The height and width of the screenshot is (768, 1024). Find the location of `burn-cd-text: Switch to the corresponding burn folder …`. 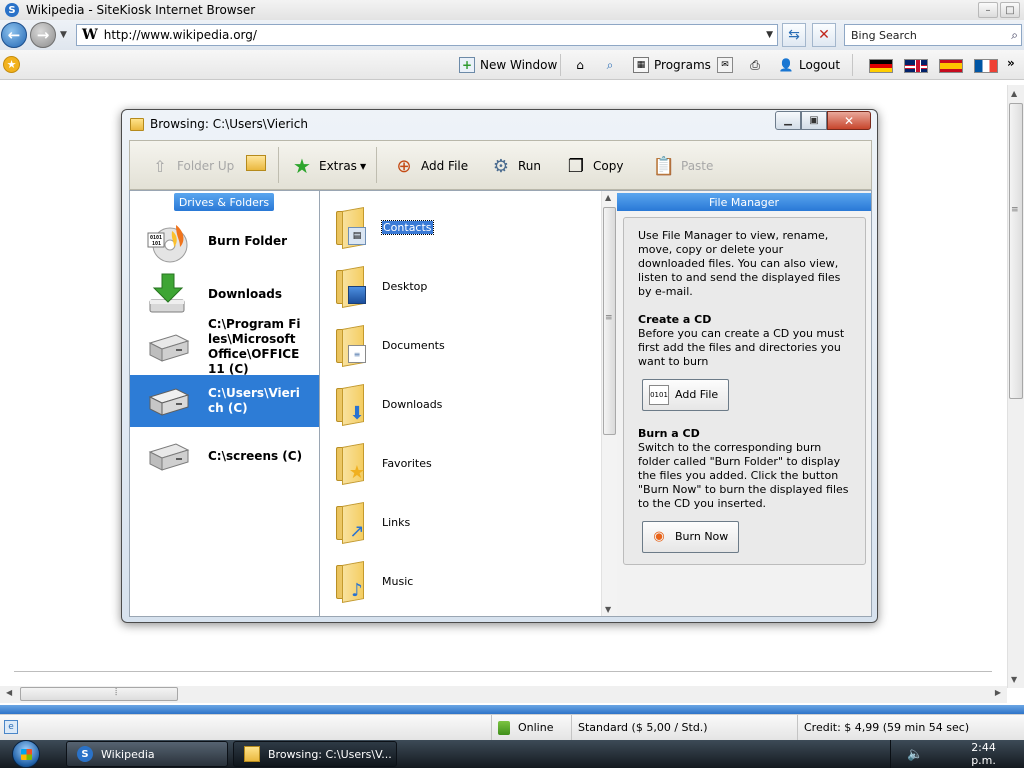

burn-cd-text: Switch to the corresponding burn folder … is located at coordinates (743, 475).